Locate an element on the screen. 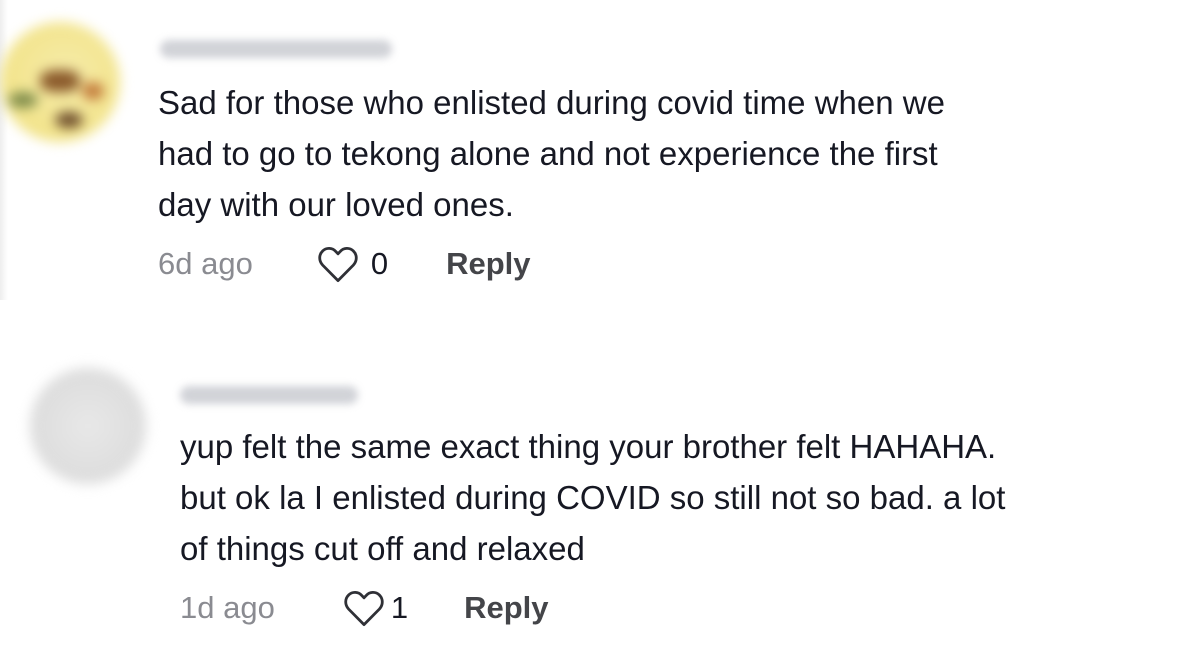 The height and width of the screenshot is (650, 1200). like-count: 1 is located at coordinates (399, 607).